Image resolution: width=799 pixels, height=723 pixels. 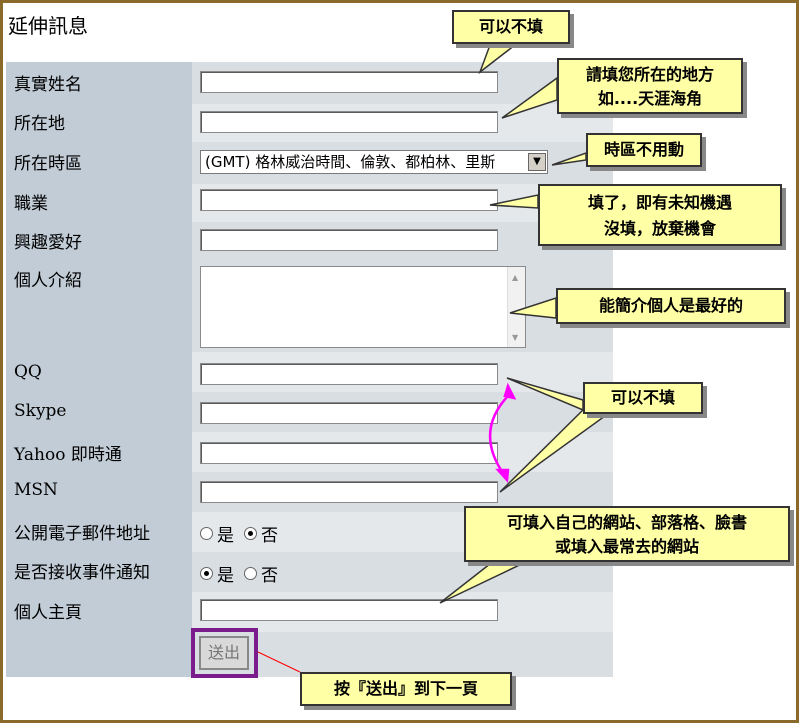 What do you see at coordinates (48, 164) in the screenshot?
I see `label-timezone: 所在時區` at bounding box center [48, 164].